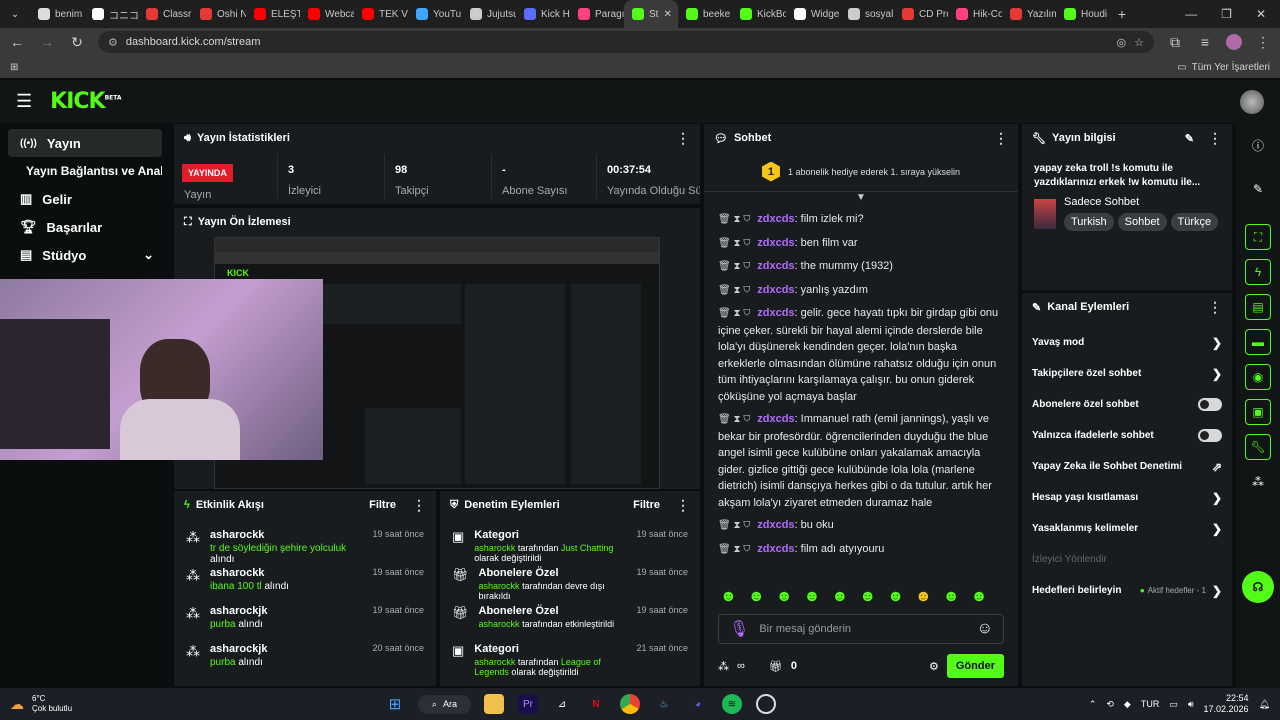 This screenshot has height=720, width=1280. Describe the element at coordinates (861, 244) in the screenshot. I see `chat-message: 🗑︎ ⧗ ⛉ zdxcds: ben film var` at that location.